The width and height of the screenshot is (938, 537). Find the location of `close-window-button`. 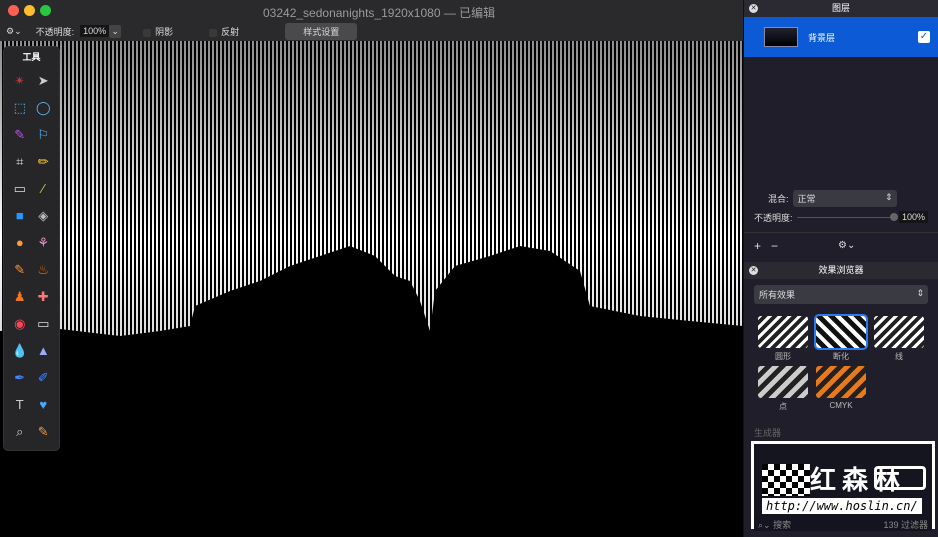

close-window-button is located at coordinates (13, 10).